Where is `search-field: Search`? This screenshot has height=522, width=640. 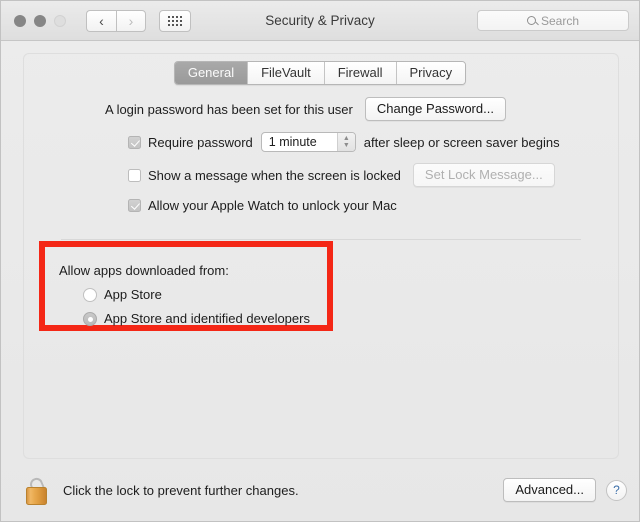 search-field: Search is located at coordinates (553, 20).